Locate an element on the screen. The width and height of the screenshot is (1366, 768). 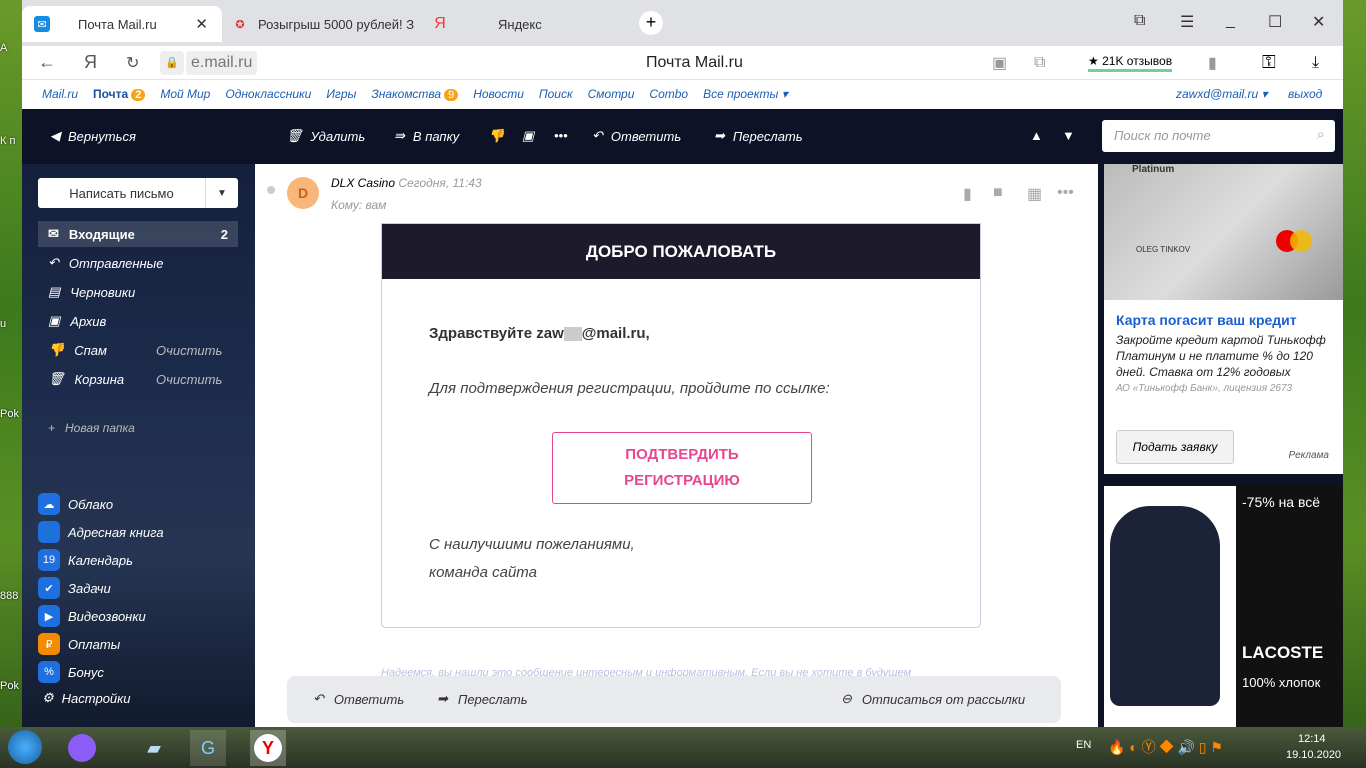
folder-inbox: ✉ Входящие 2 is located at coordinates (138, 234).